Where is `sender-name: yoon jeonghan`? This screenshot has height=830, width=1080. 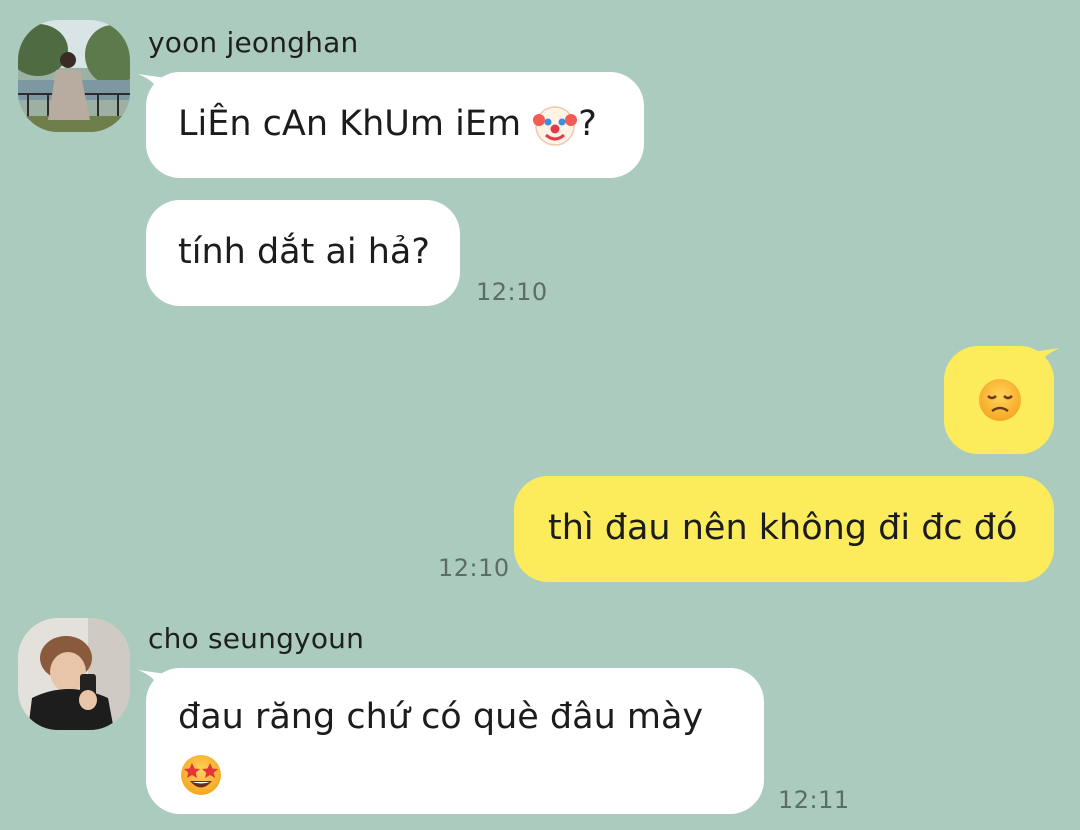 sender-name: yoon jeonghan is located at coordinates (253, 42).